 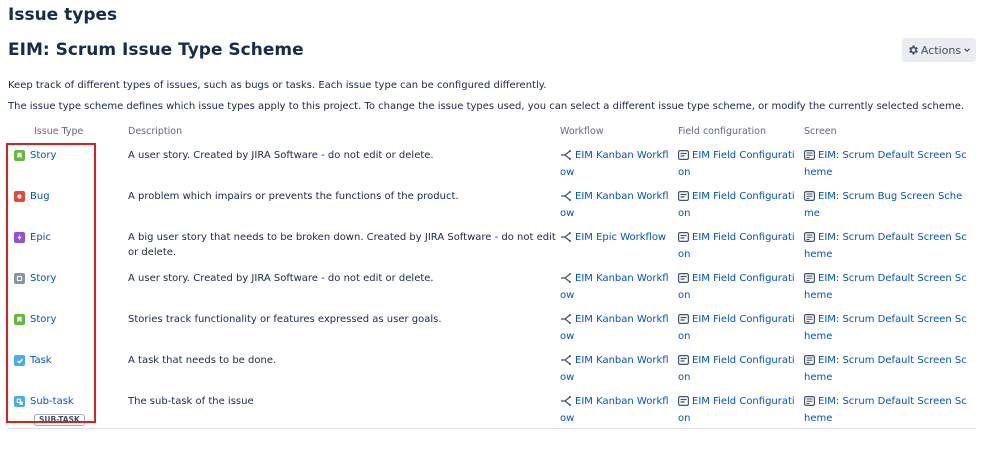 I want to click on chevron-down-icon, so click(x=967, y=50).